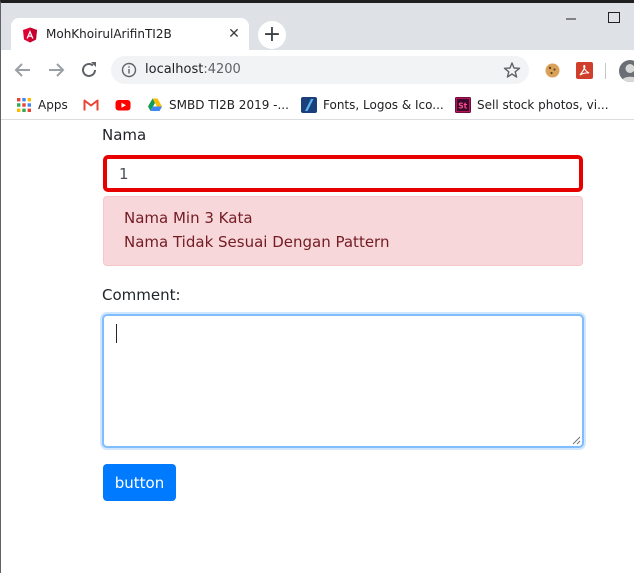 This screenshot has height=573, width=634. What do you see at coordinates (116, 333) in the screenshot?
I see `text-caret` at bounding box center [116, 333].